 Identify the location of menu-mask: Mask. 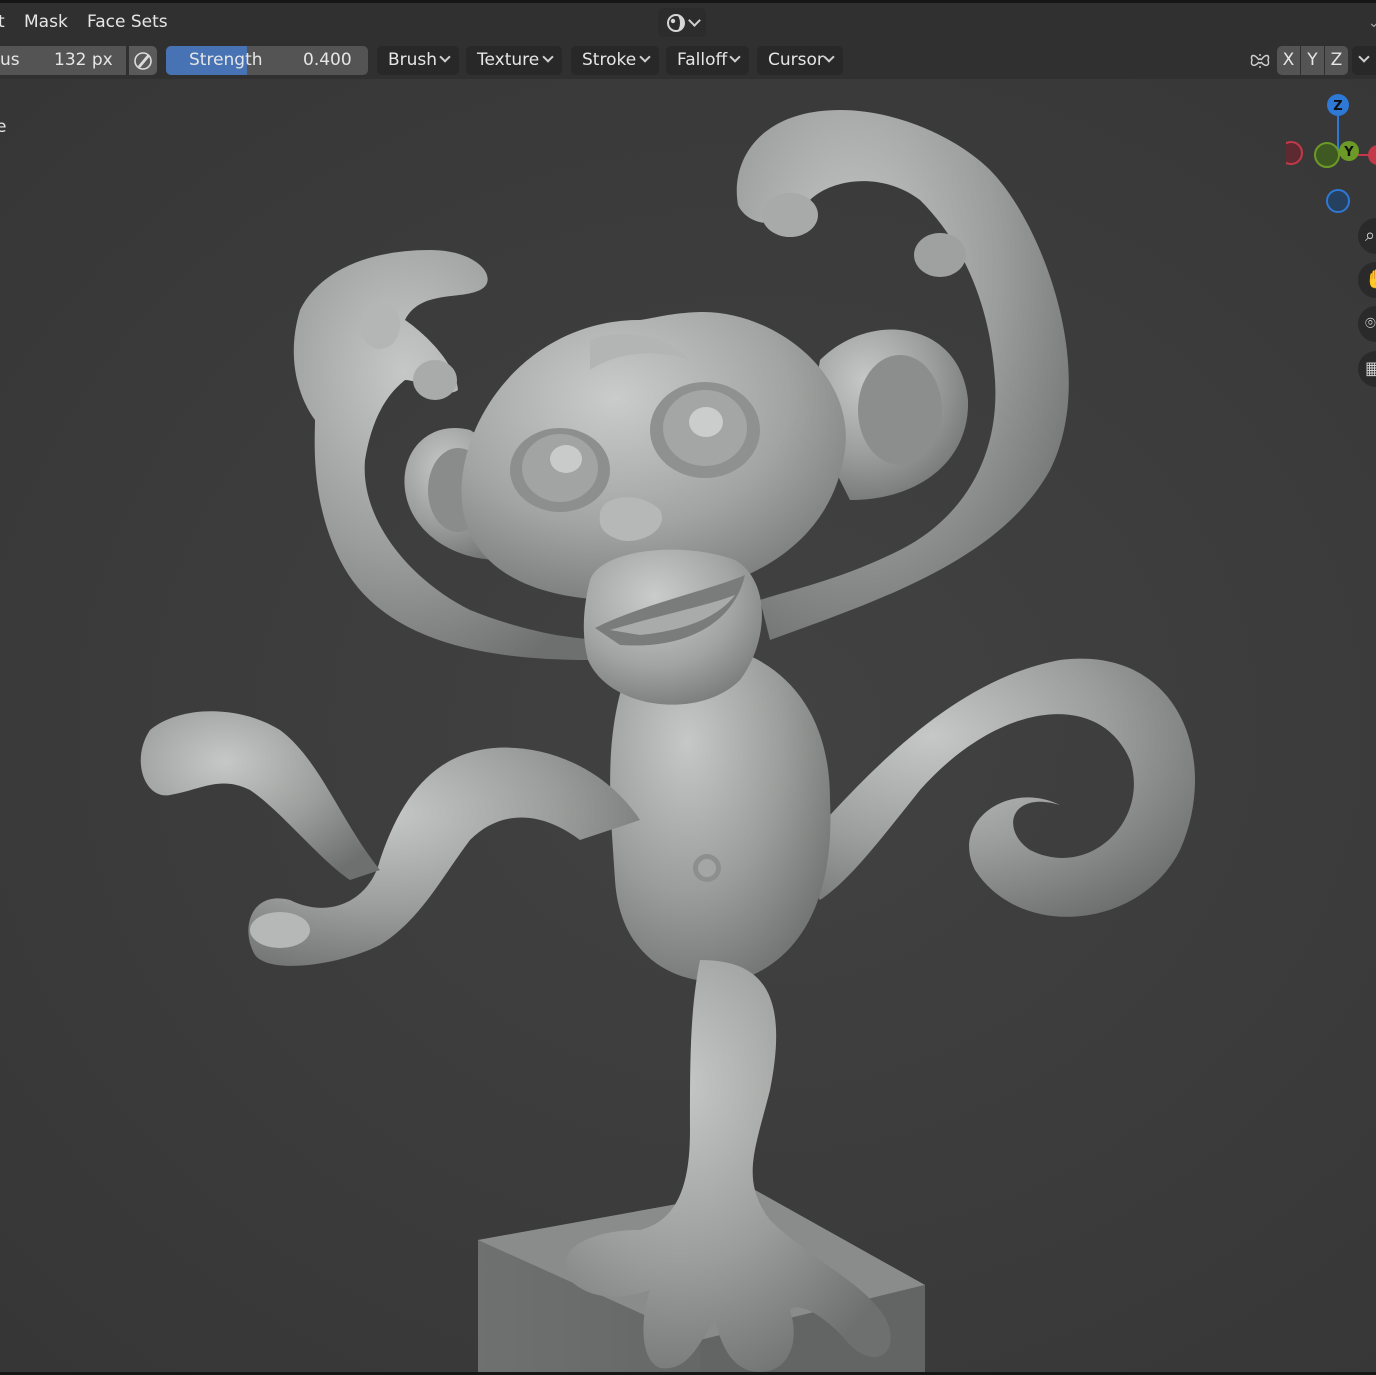
(46, 22).